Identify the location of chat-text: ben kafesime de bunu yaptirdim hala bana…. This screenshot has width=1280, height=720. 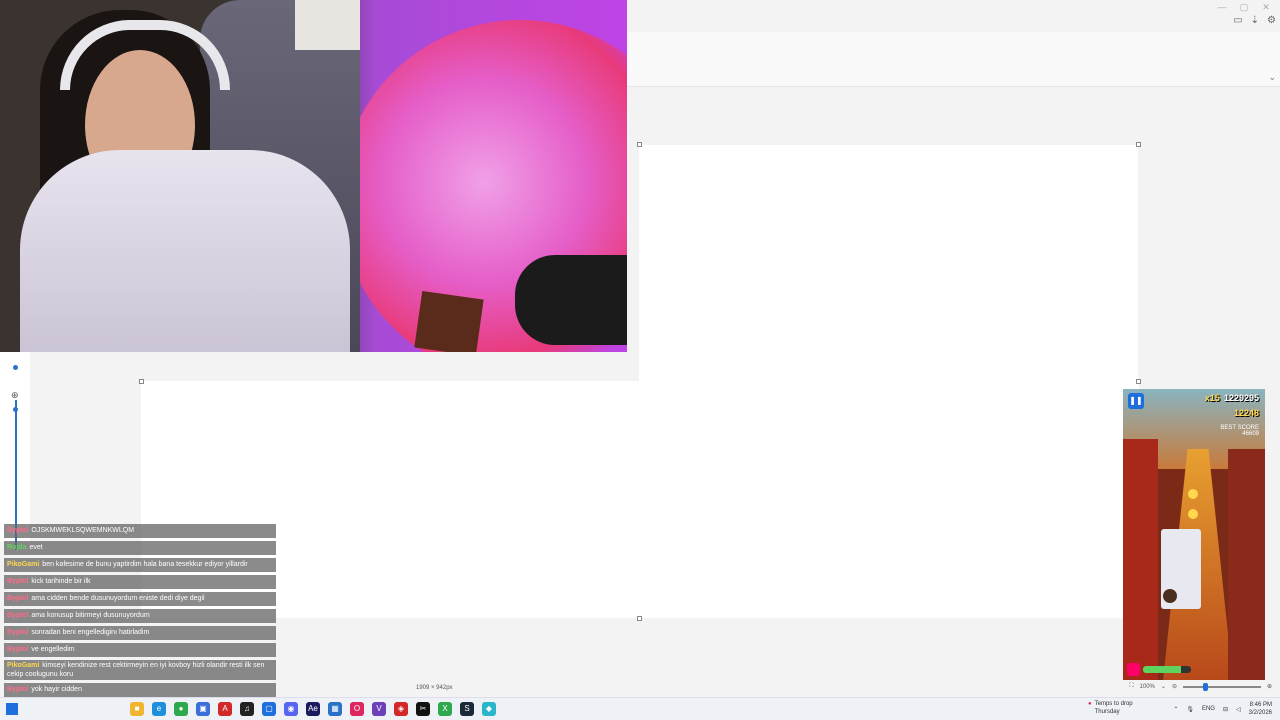
(145, 564).